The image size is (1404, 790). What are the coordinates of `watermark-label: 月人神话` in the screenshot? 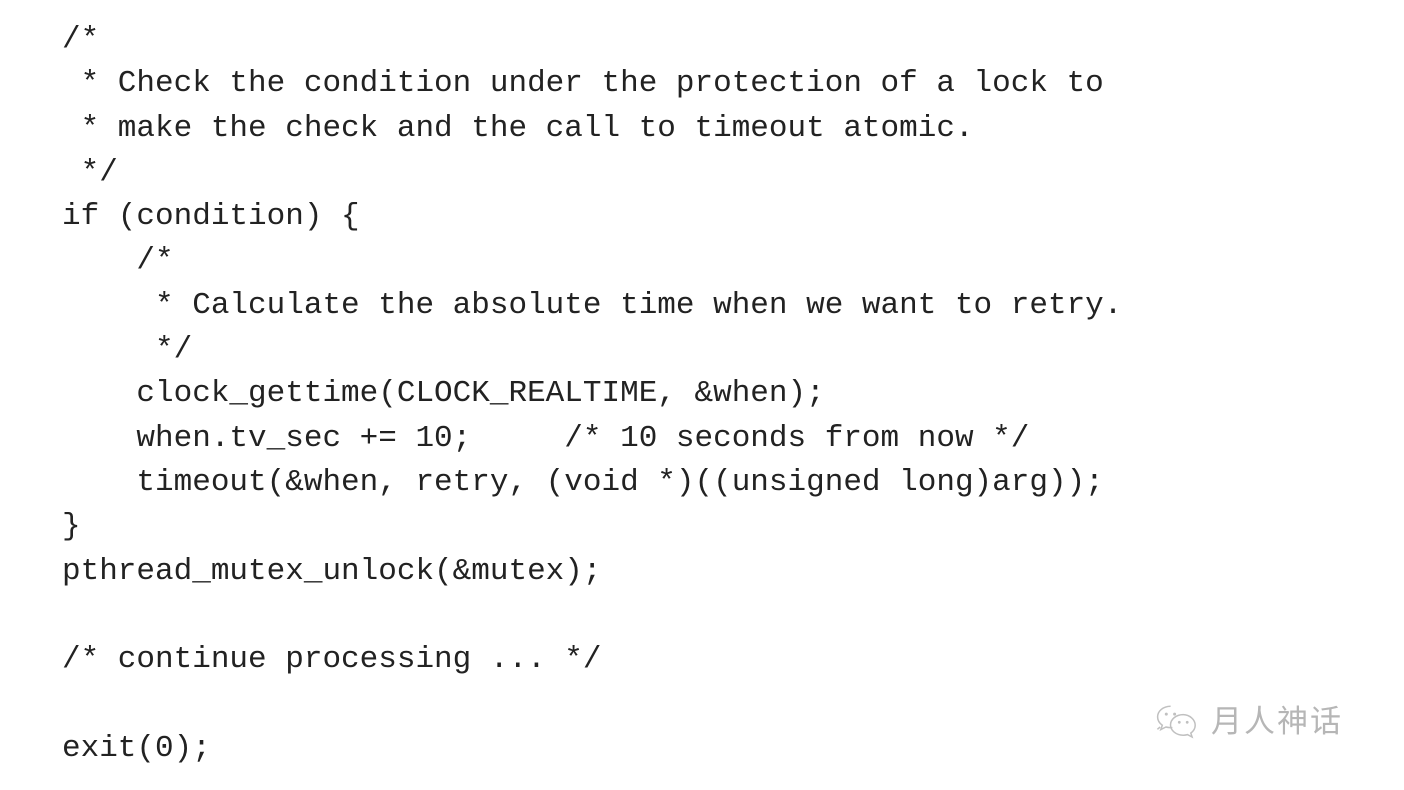 It's located at (1277, 722).